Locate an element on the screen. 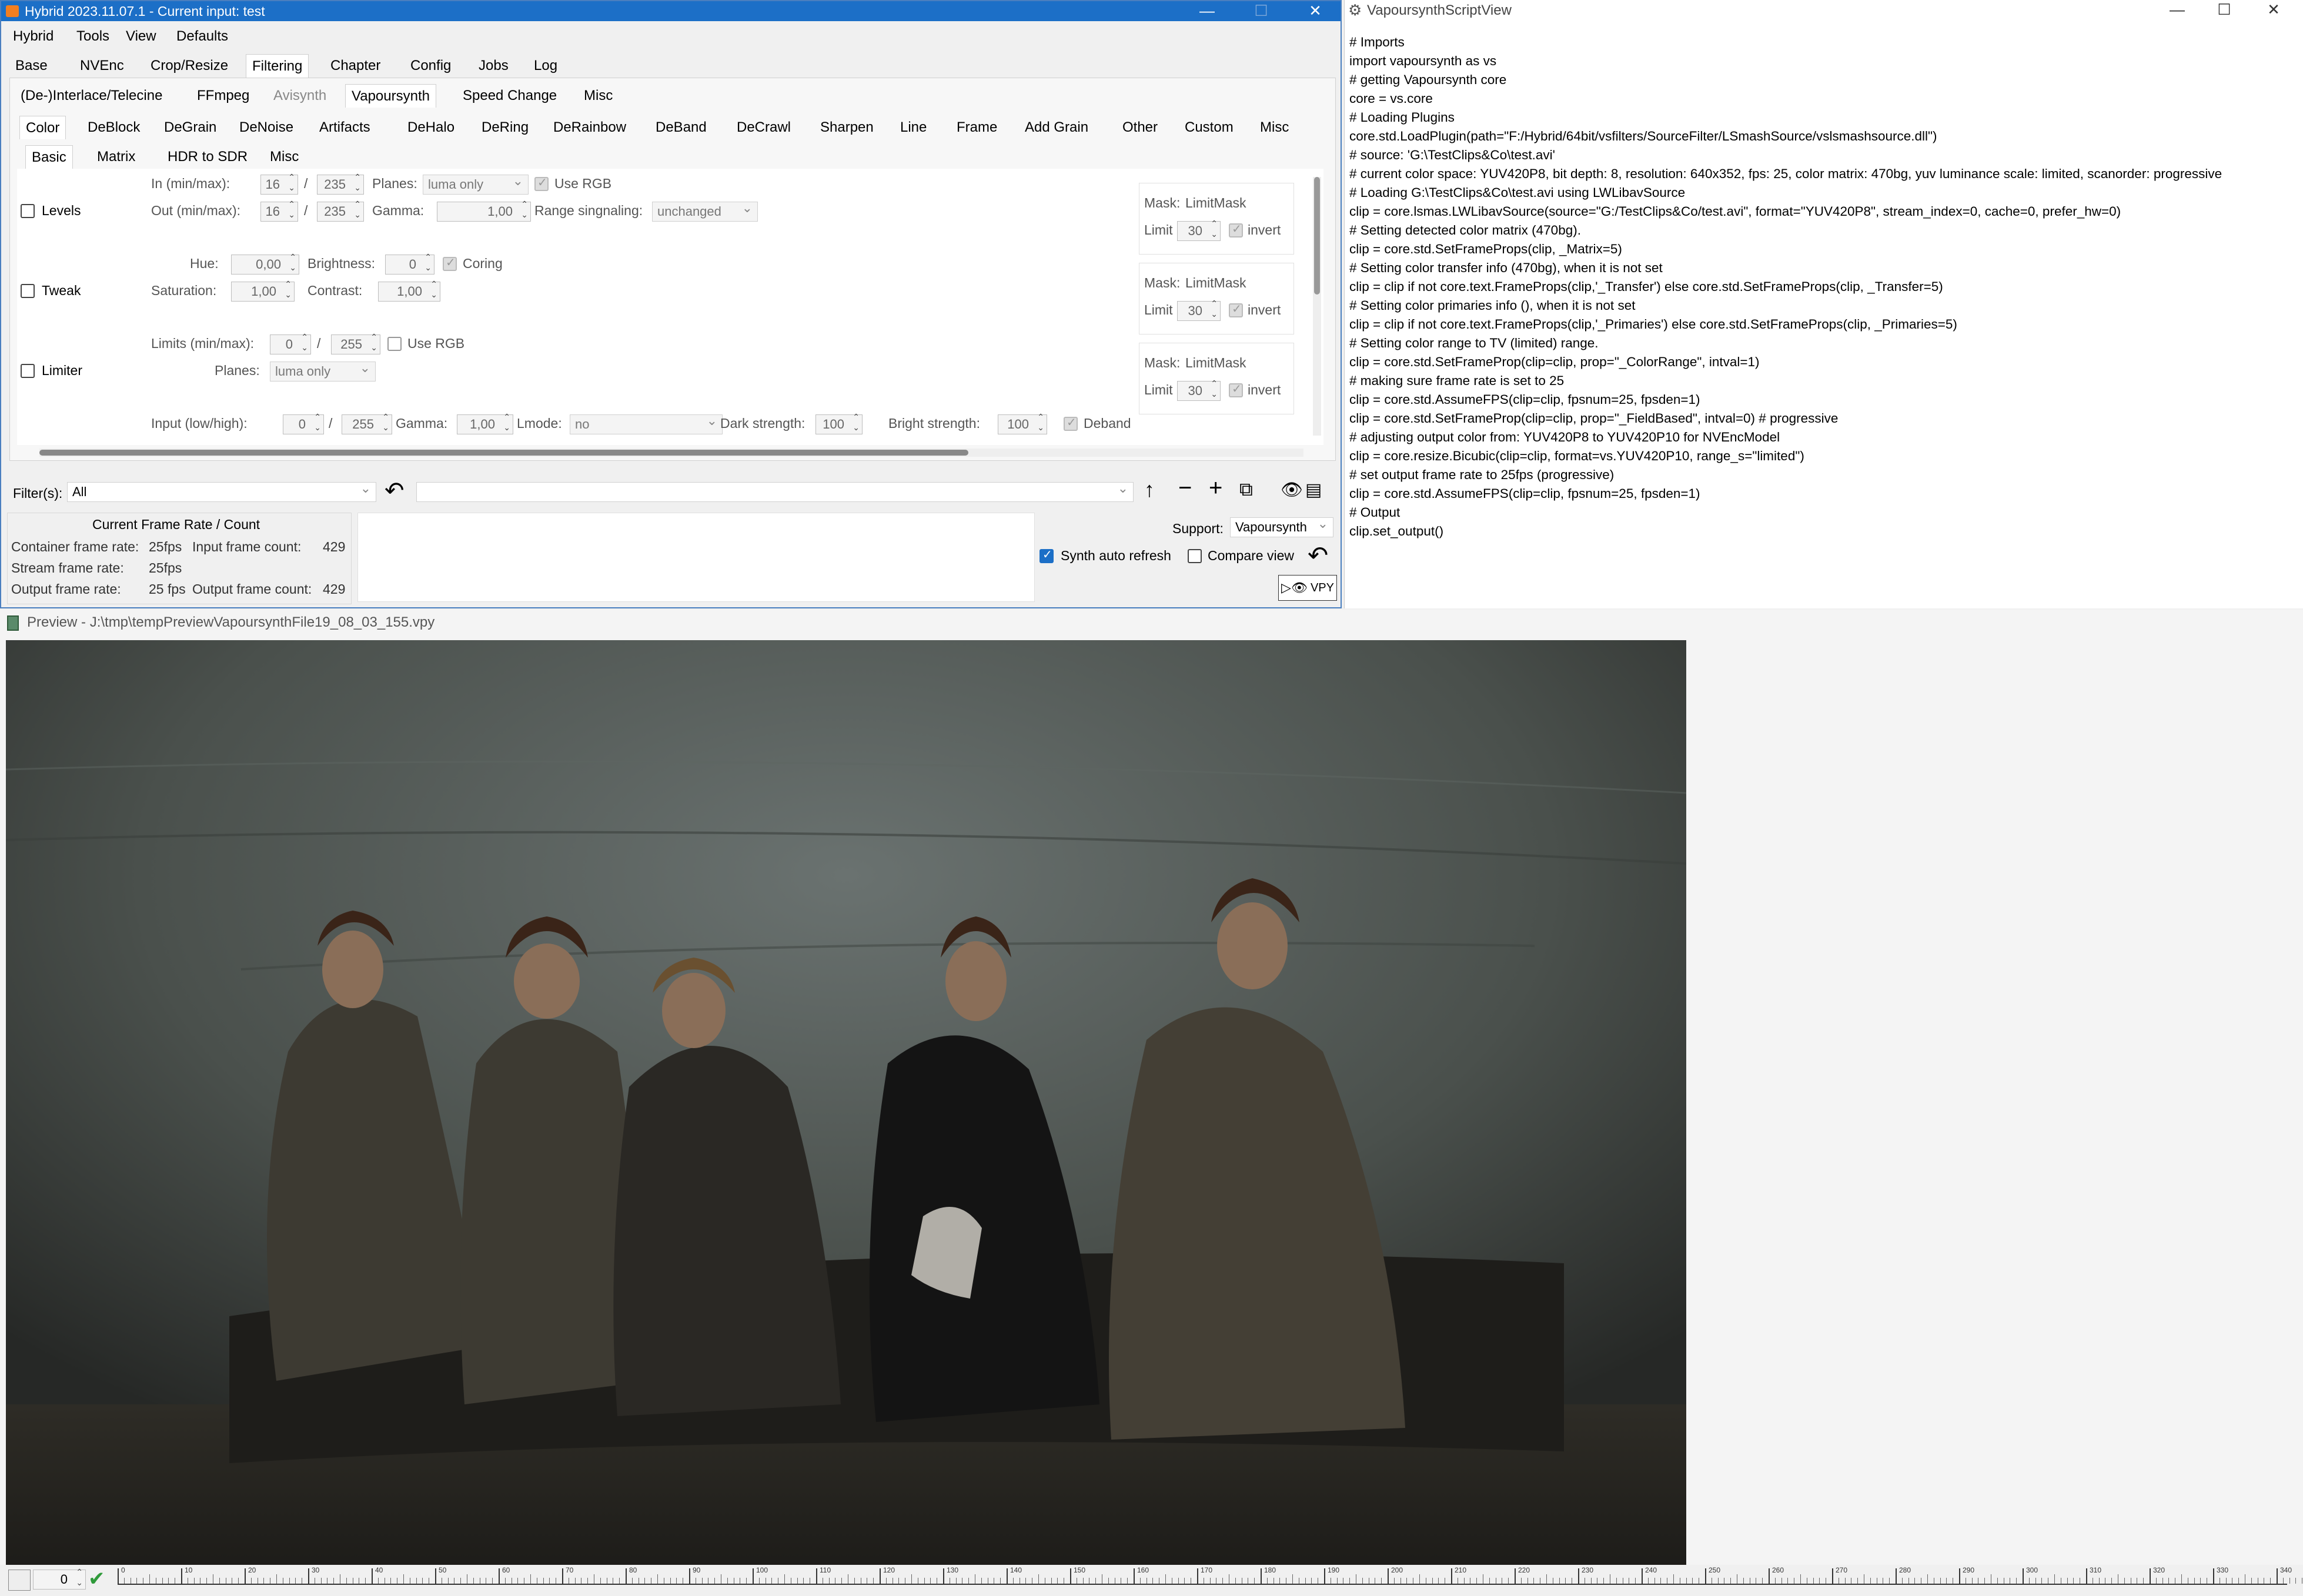 Image resolution: width=2303 pixels, height=1596 pixels. tab-deblock: DeBlock is located at coordinates (114, 127).